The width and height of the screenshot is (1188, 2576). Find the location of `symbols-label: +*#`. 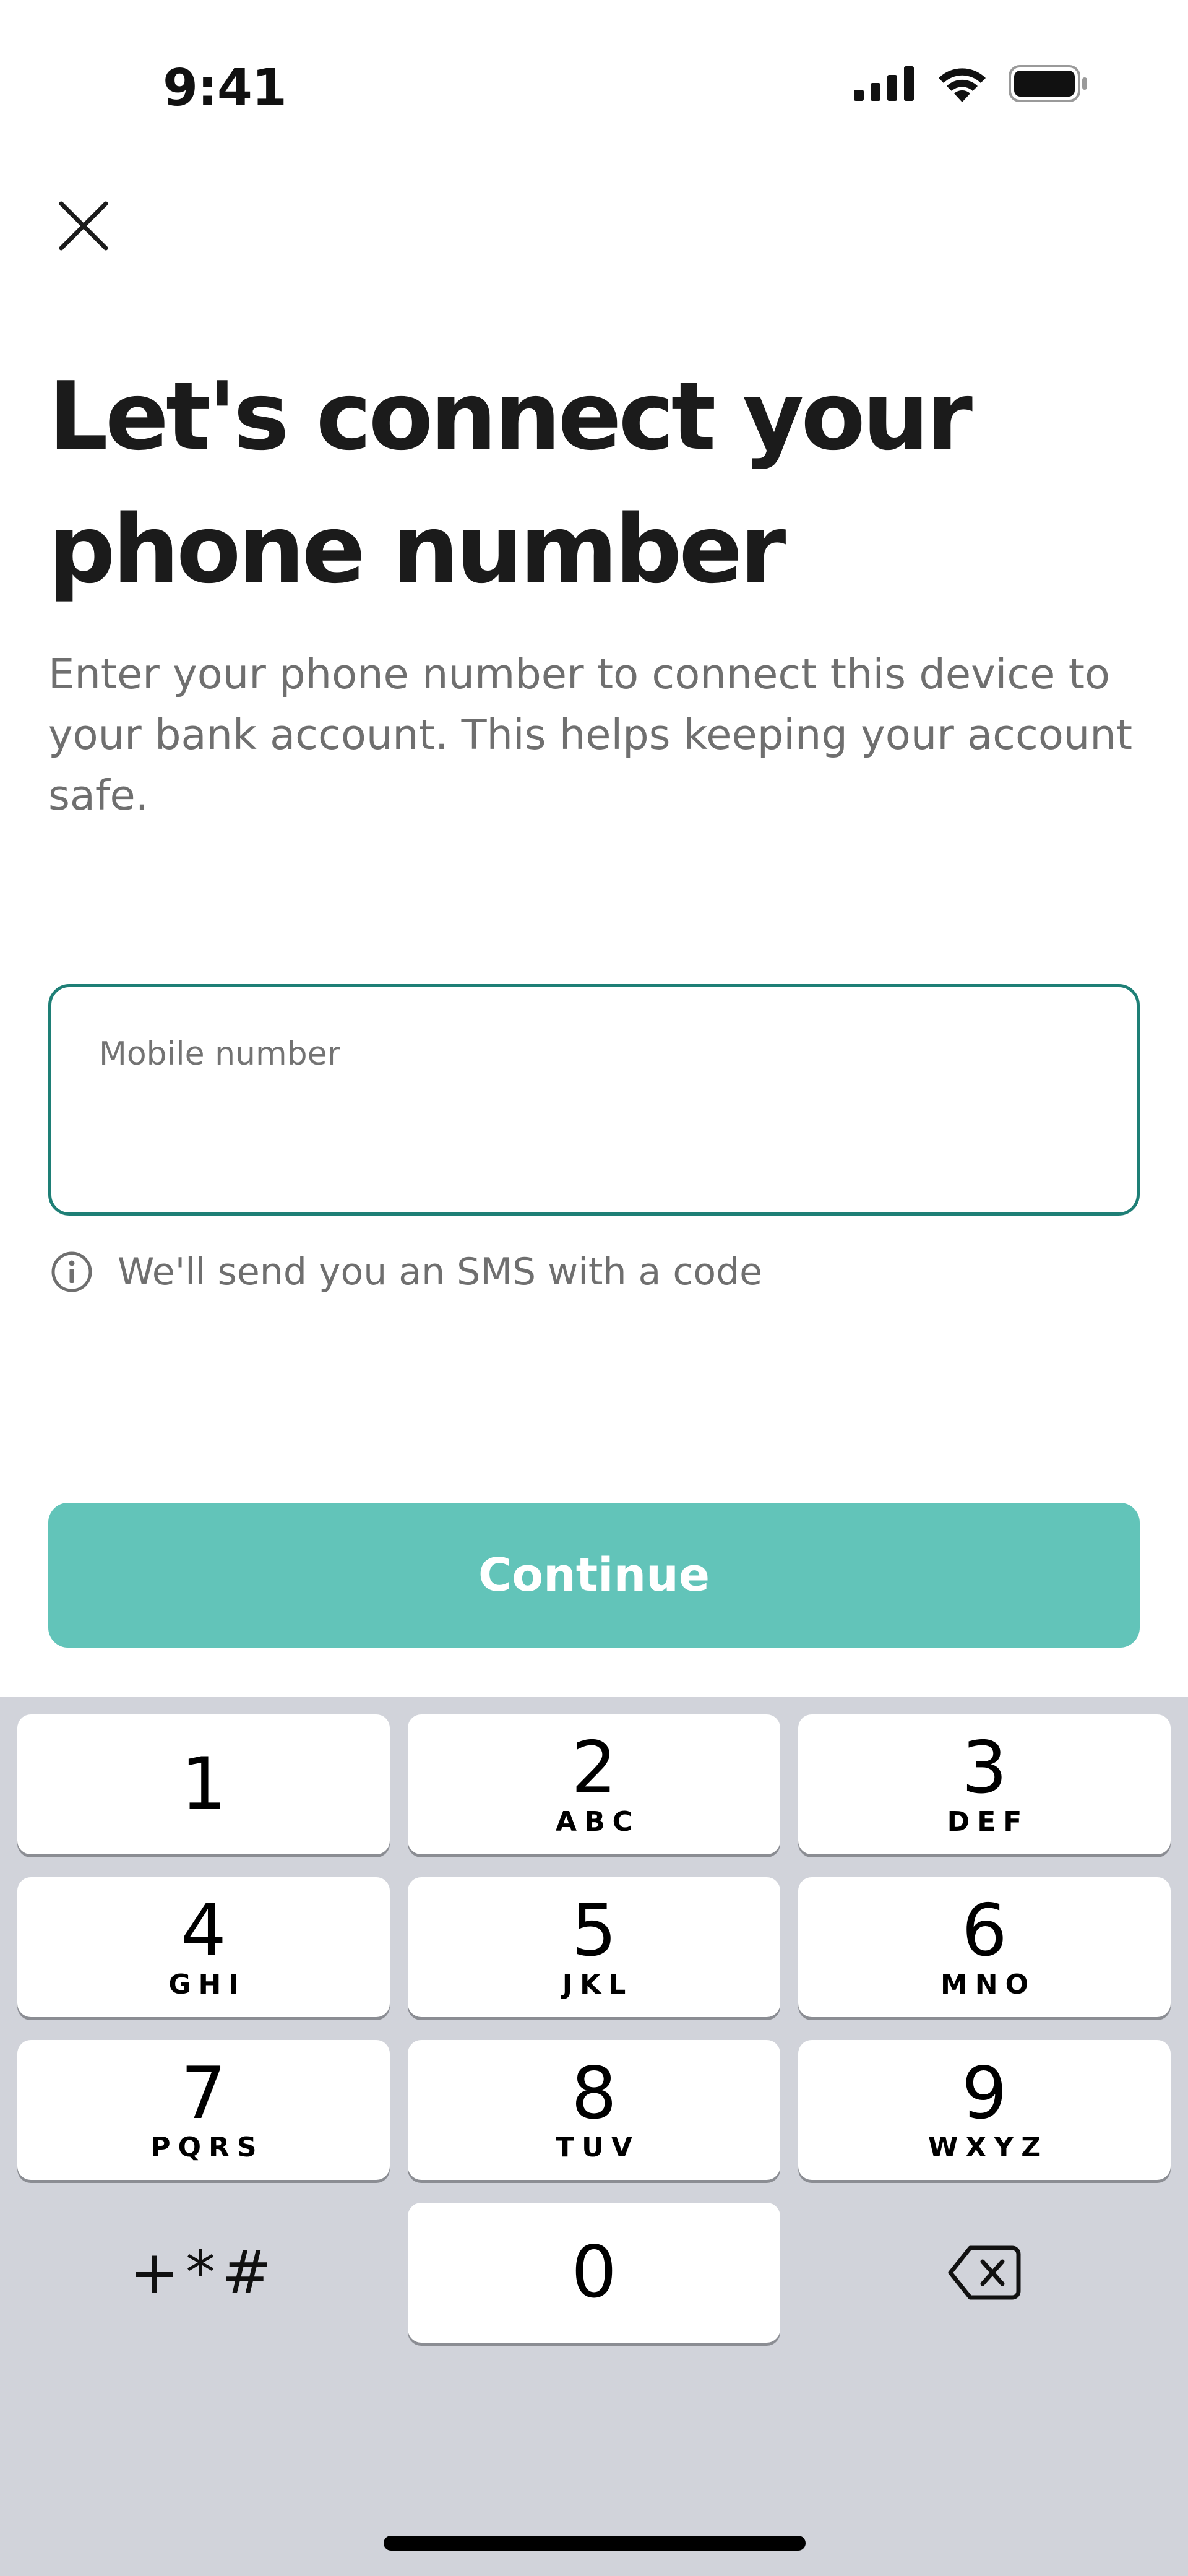

symbols-label: +*# is located at coordinates (203, 2272).